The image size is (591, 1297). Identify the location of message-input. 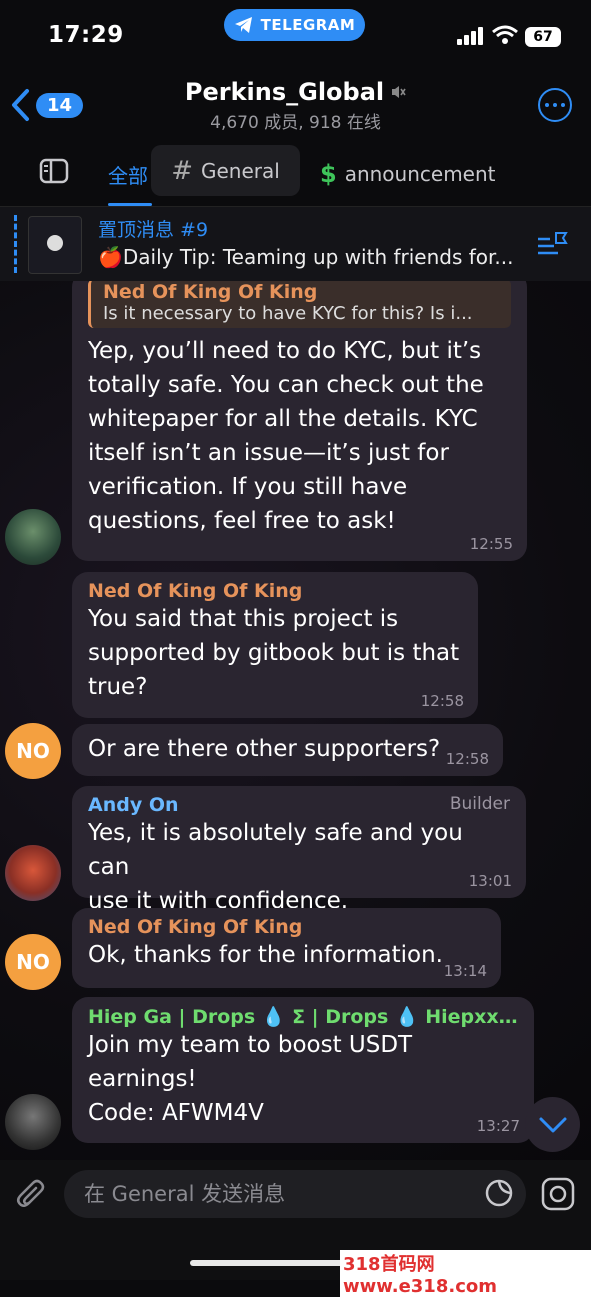
(295, 1194).